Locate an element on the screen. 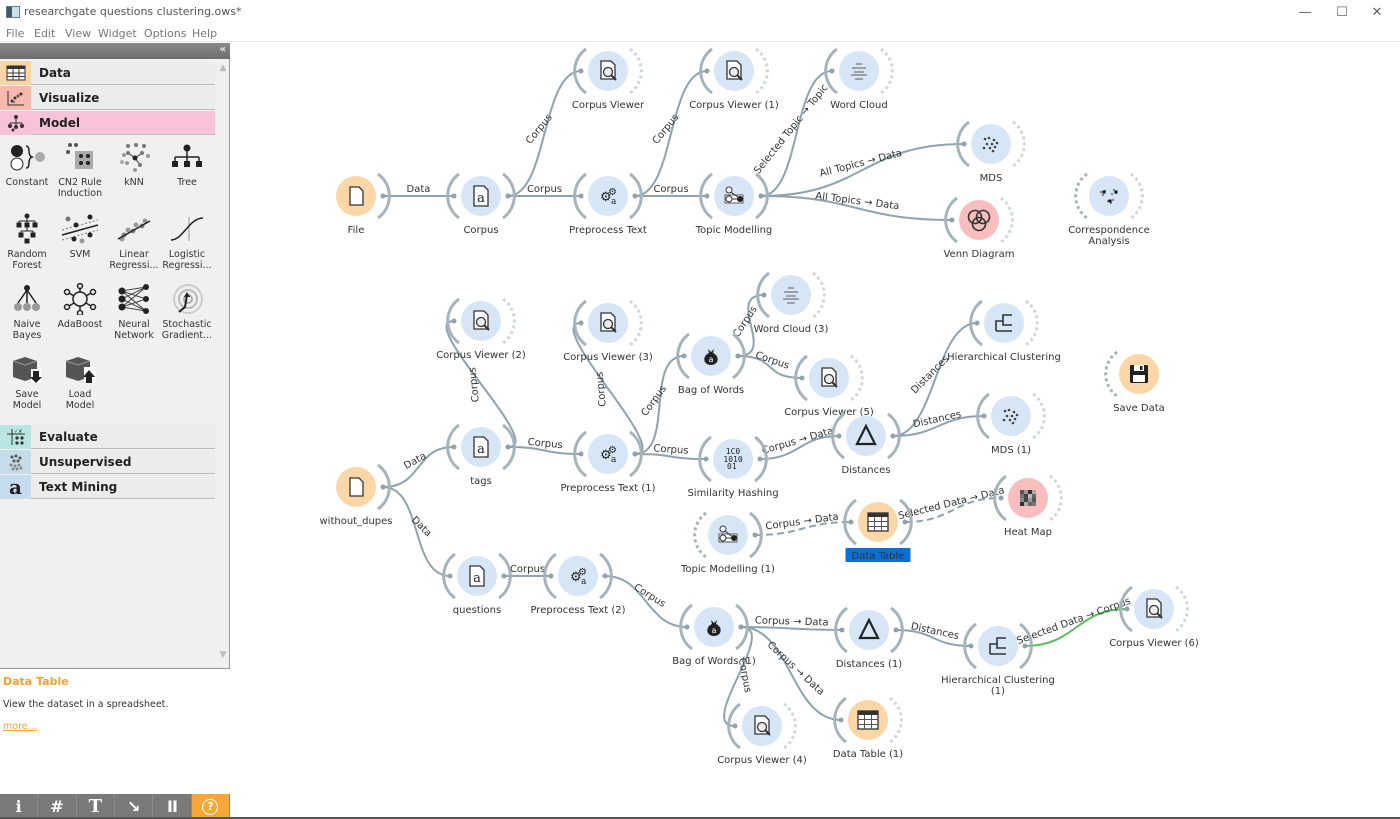 The height and width of the screenshot is (819, 1400). node-dt-1: Data Table (1) is located at coordinates (868, 728).